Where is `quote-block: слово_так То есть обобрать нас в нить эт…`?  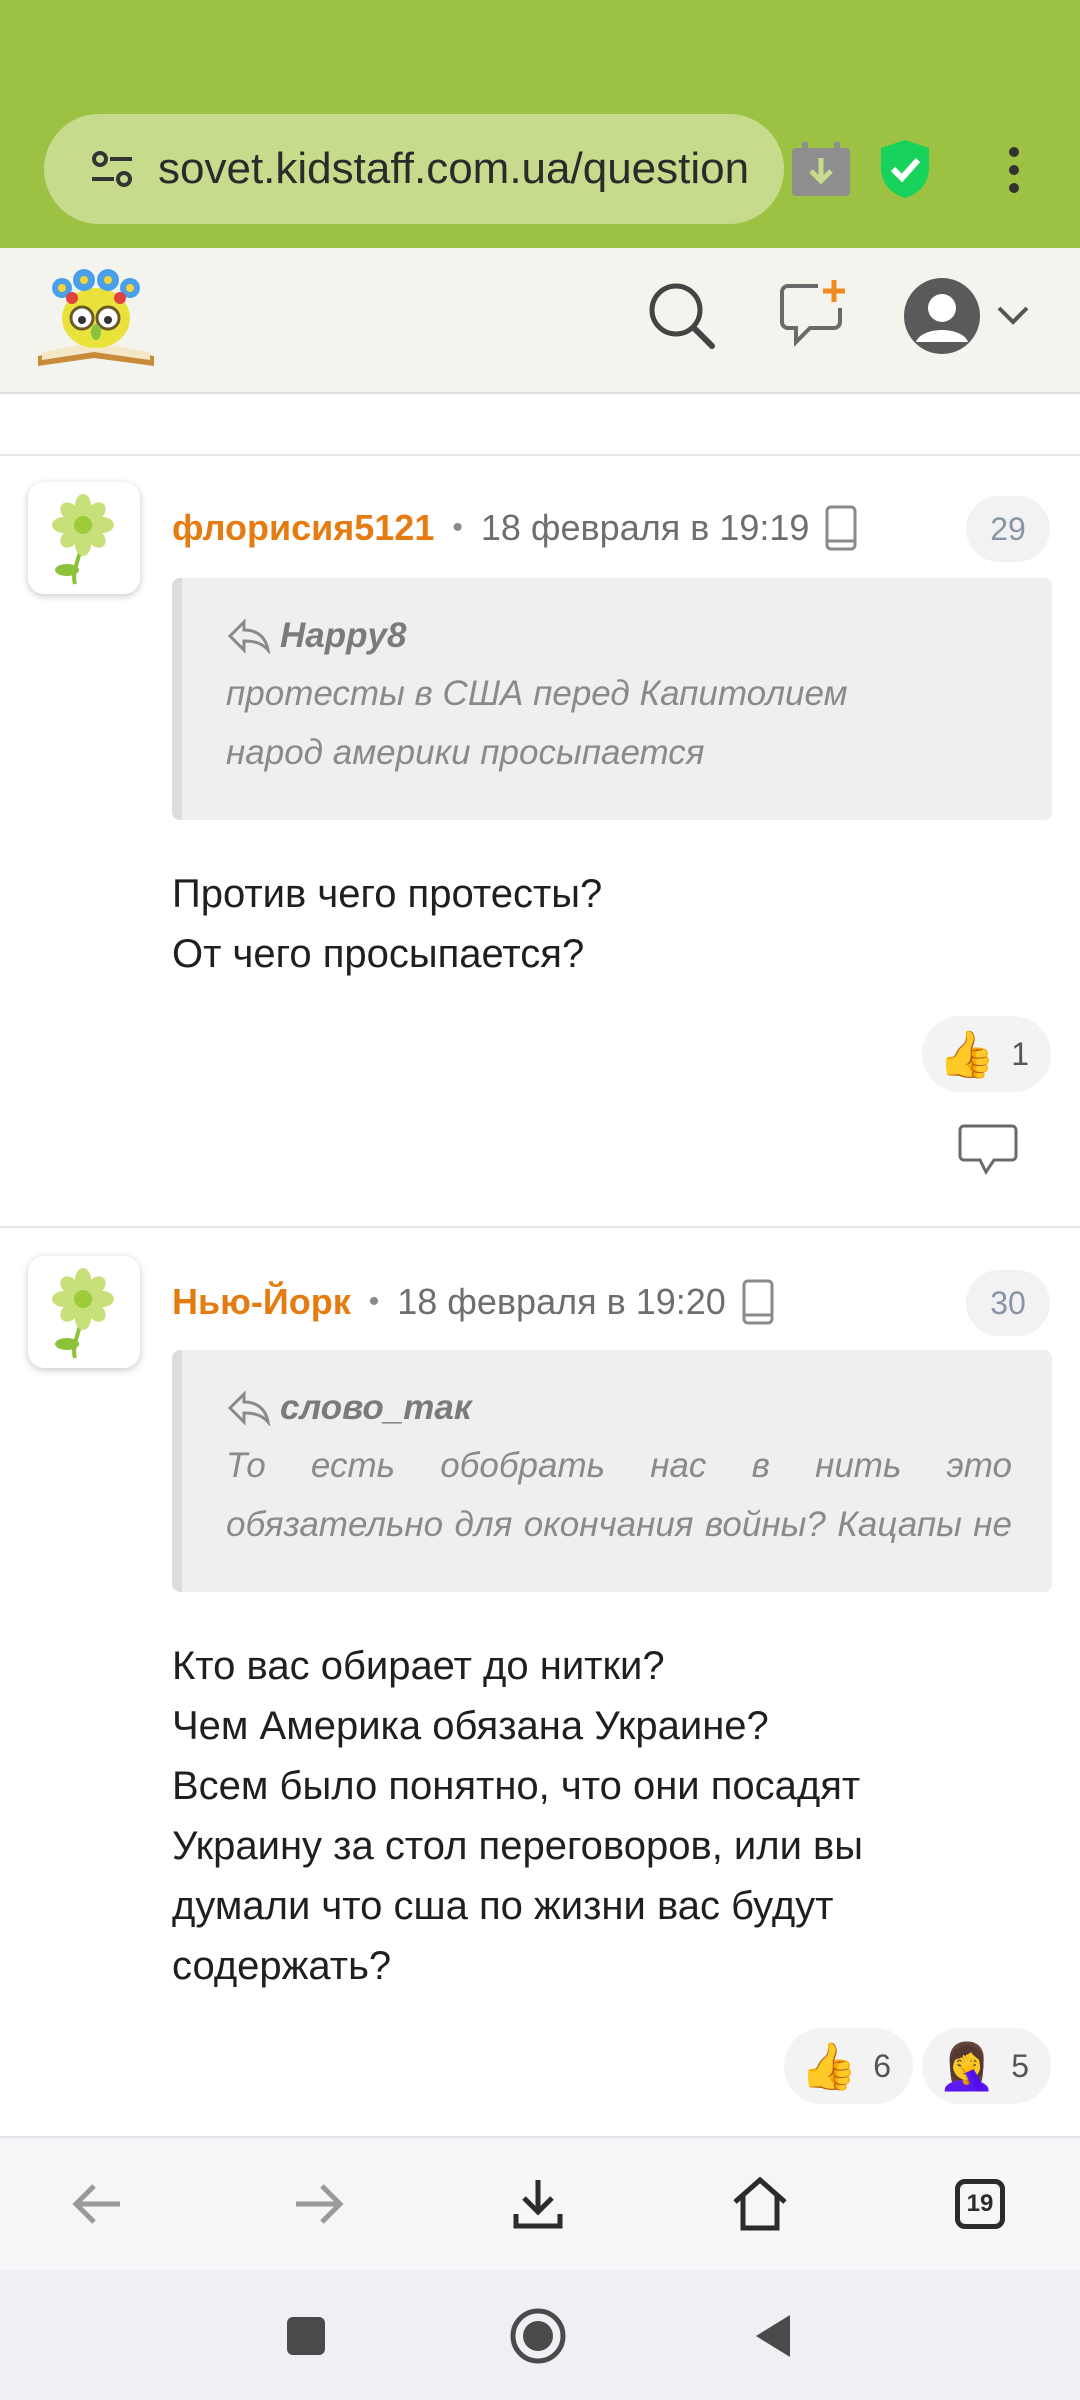 quote-block: слово_так То есть обобрать нас в нить эт… is located at coordinates (612, 1471).